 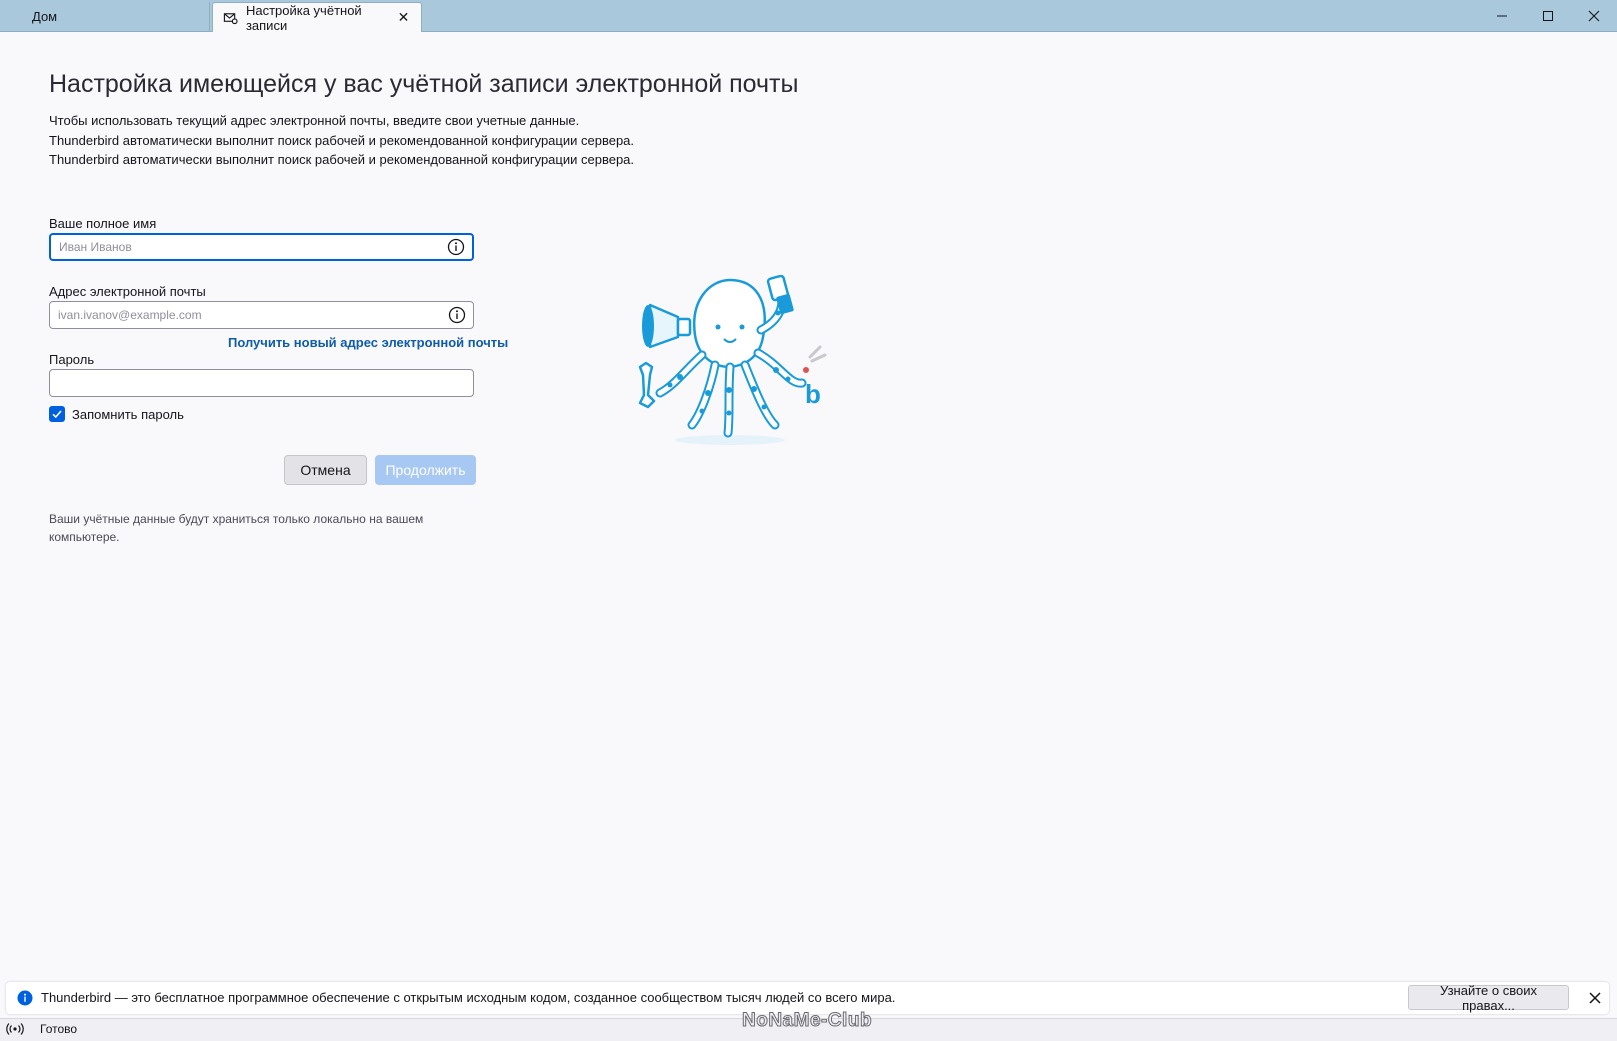 I want to click on close-window-button, so click(x=1594, y=15).